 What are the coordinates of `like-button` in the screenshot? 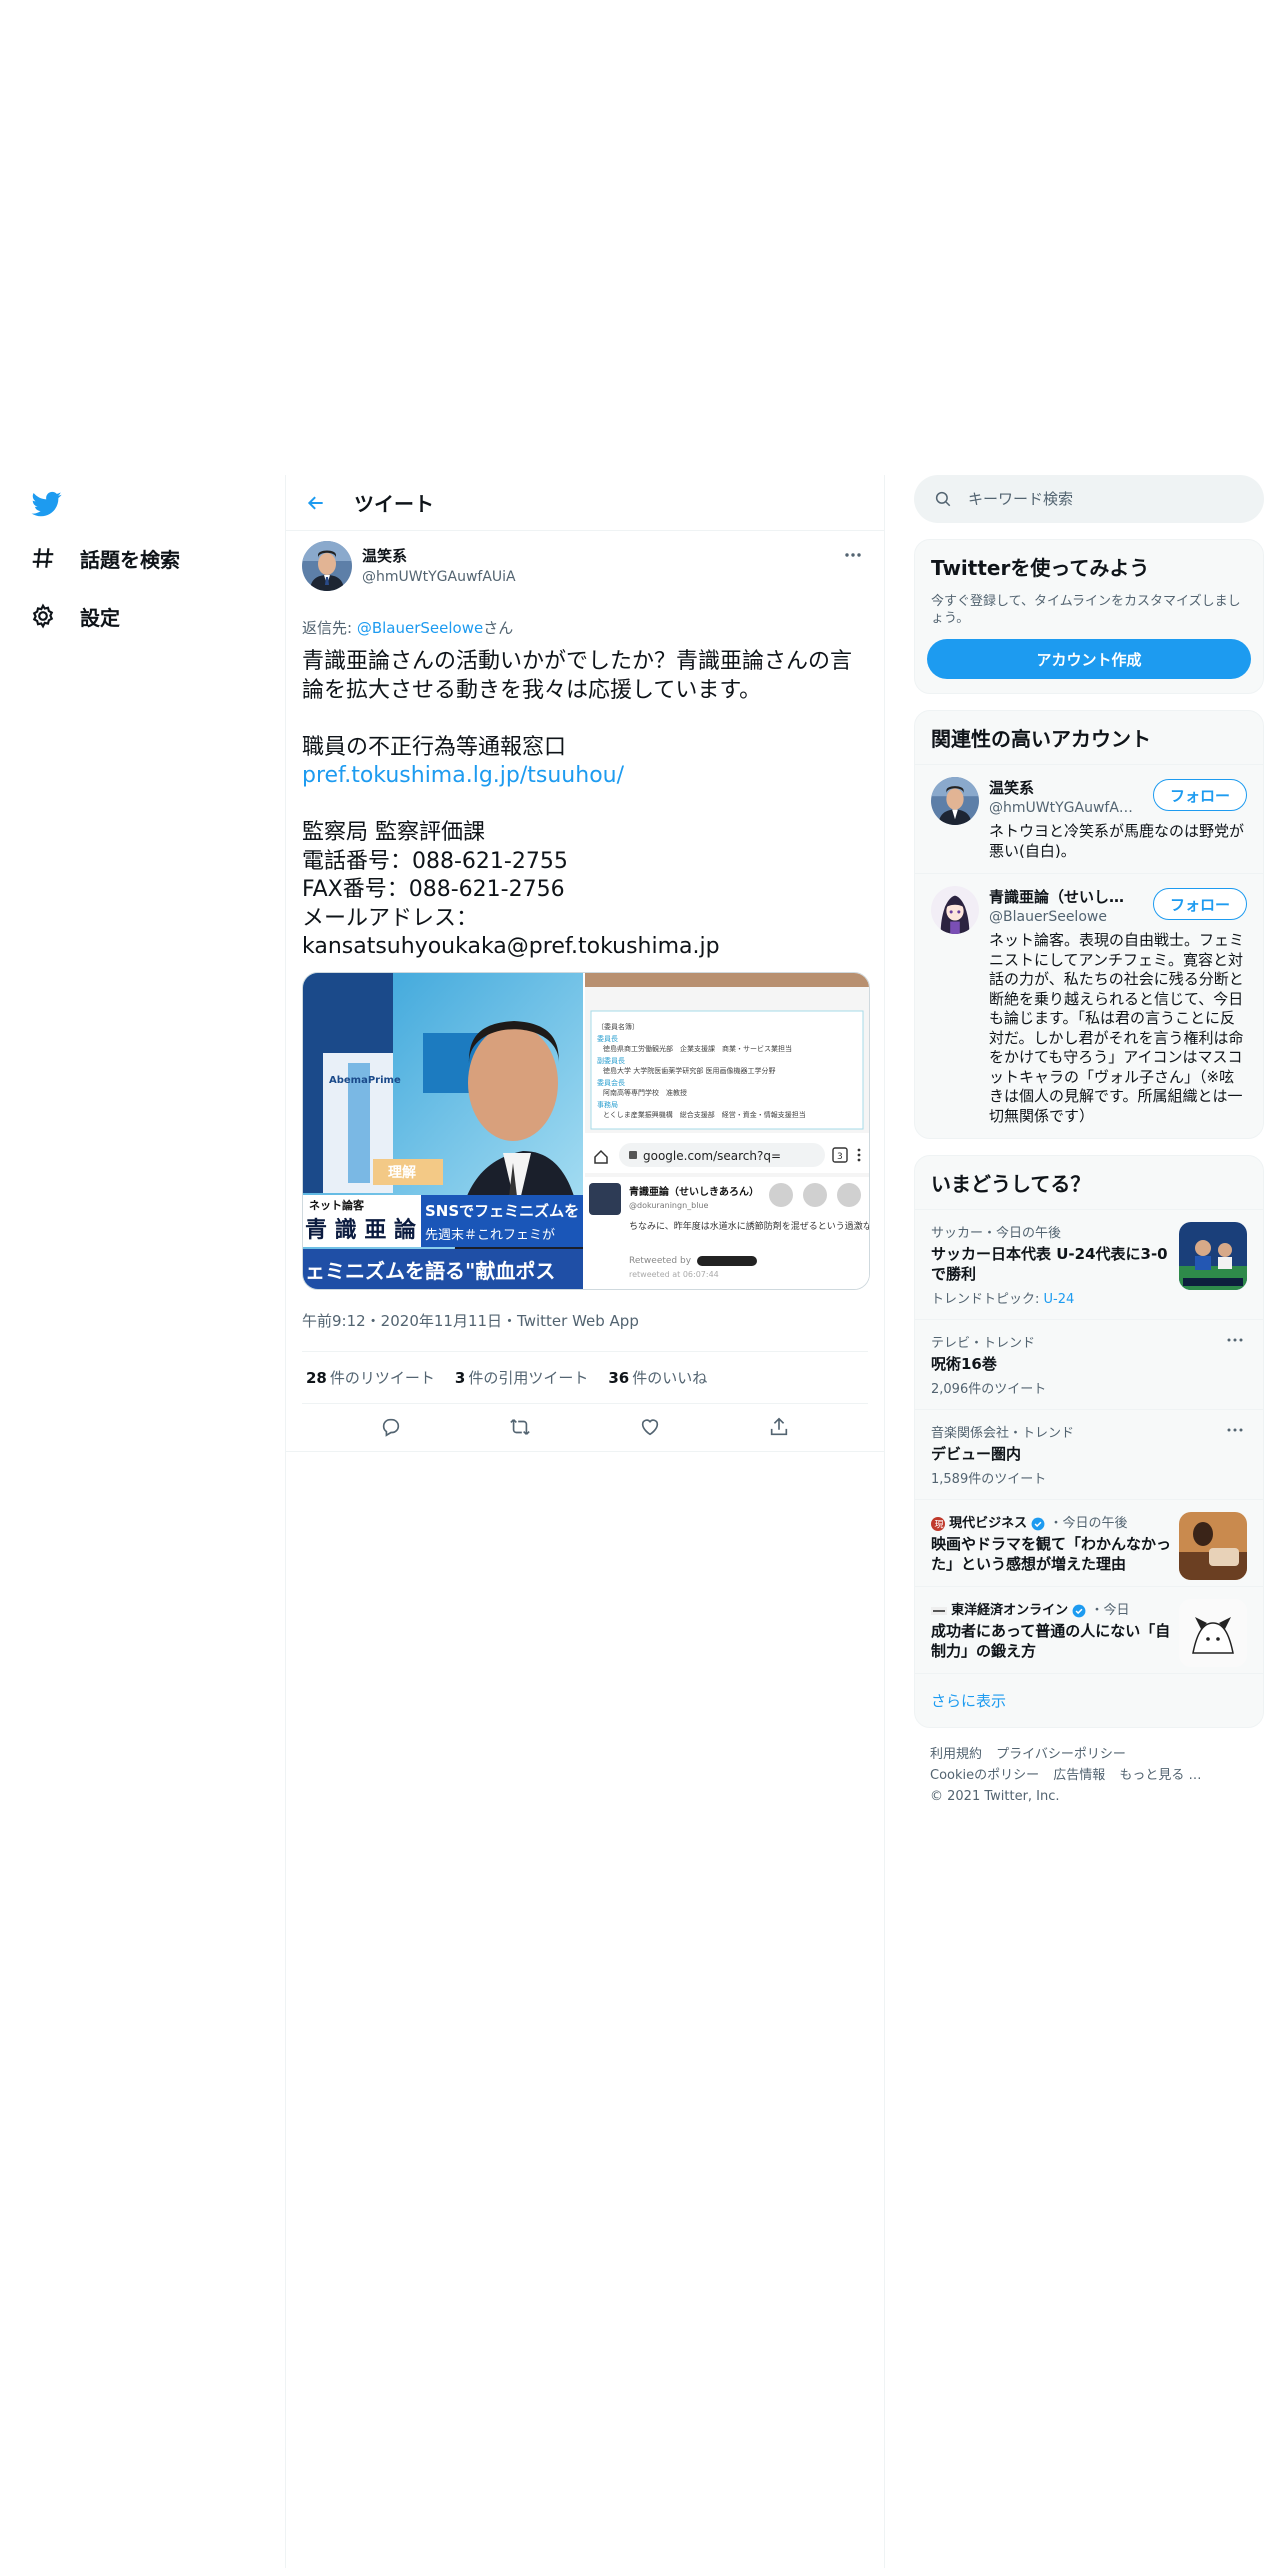 It's located at (650, 1427).